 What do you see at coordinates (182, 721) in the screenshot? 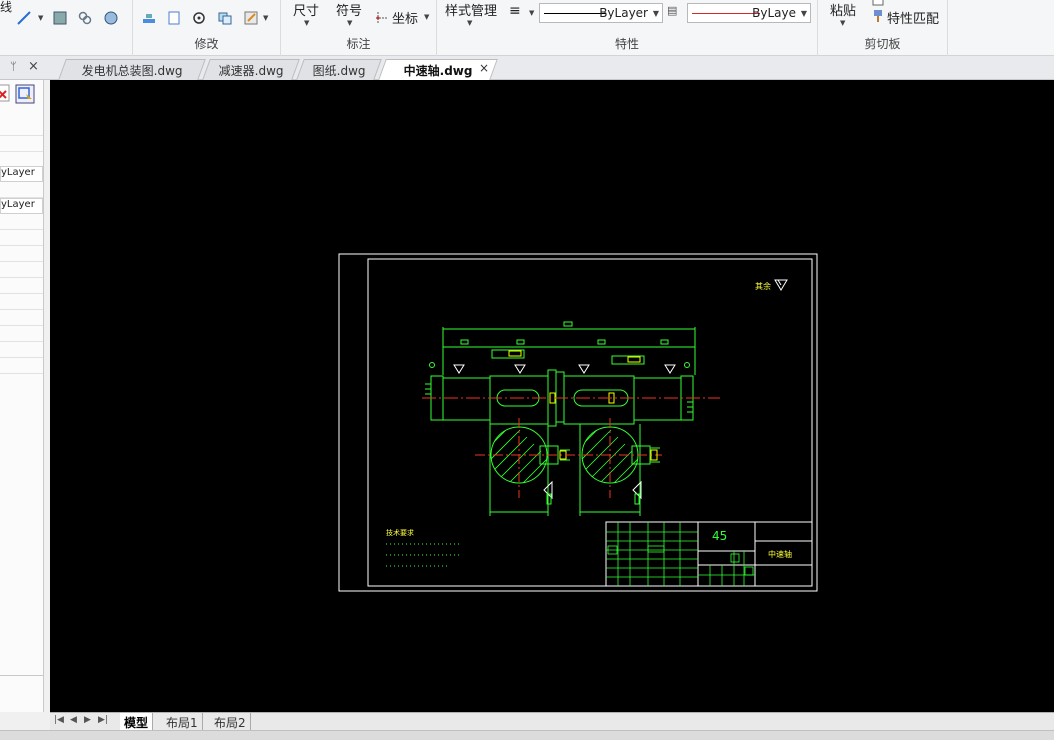
I see `layout-tab-layout1: 布局1` at bounding box center [182, 721].